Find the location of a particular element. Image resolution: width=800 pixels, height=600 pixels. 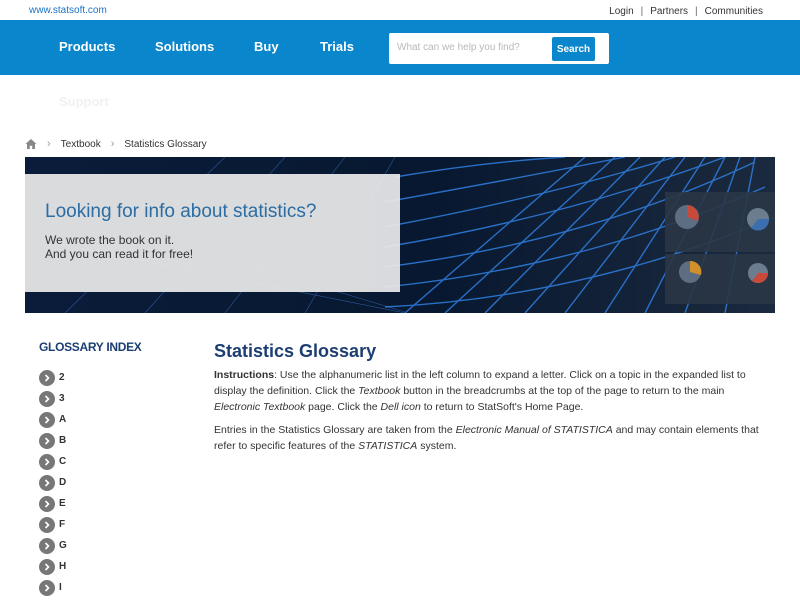

glossary-item-label: D is located at coordinates (63, 482).